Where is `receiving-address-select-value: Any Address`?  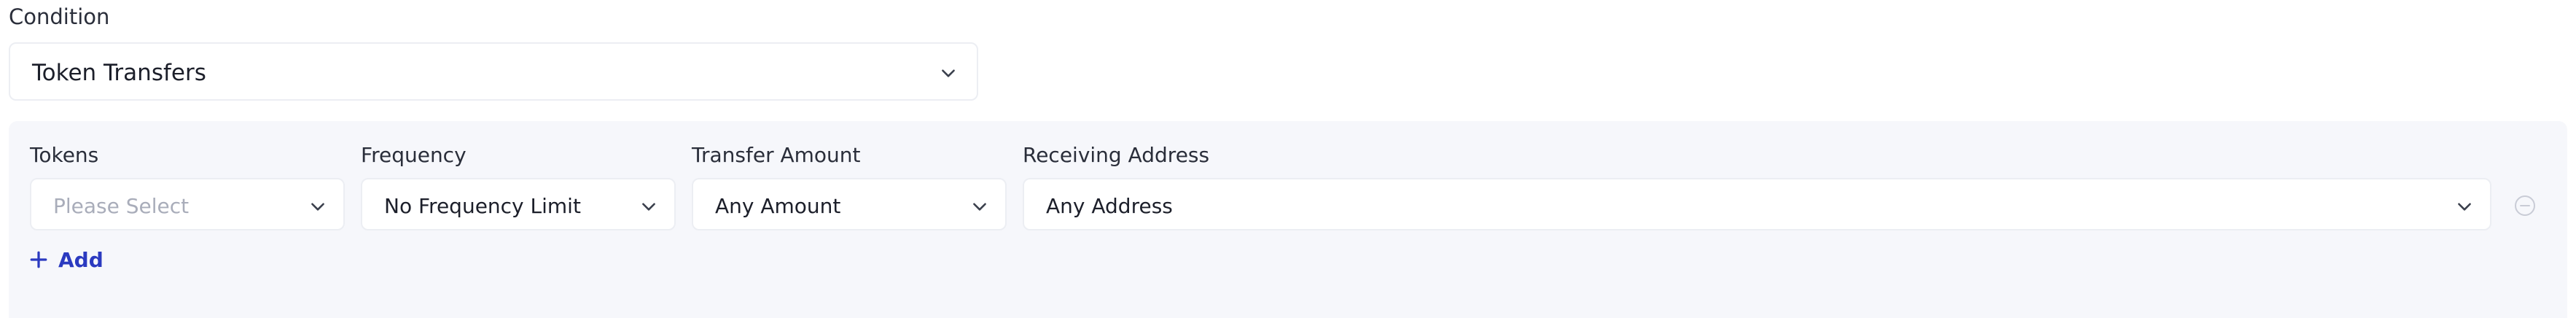
receiving-address-select-value: Any Address is located at coordinates (1109, 206).